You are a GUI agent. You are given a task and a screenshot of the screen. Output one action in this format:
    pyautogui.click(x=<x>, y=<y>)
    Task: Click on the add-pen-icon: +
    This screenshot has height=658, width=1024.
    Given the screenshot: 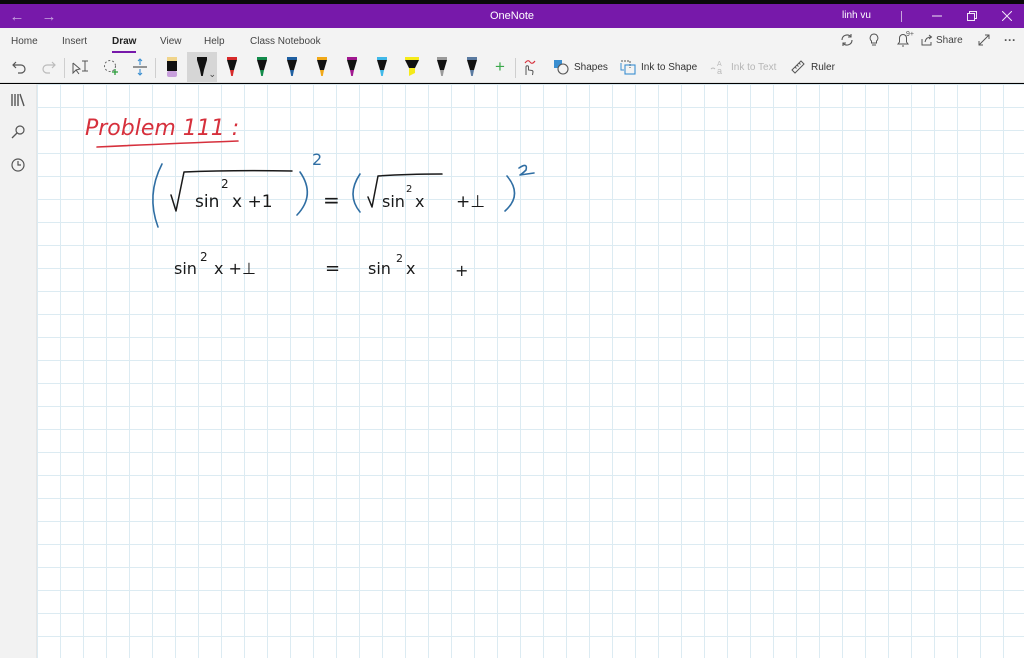 What is the action you would take?
    pyautogui.click(x=500, y=66)
    